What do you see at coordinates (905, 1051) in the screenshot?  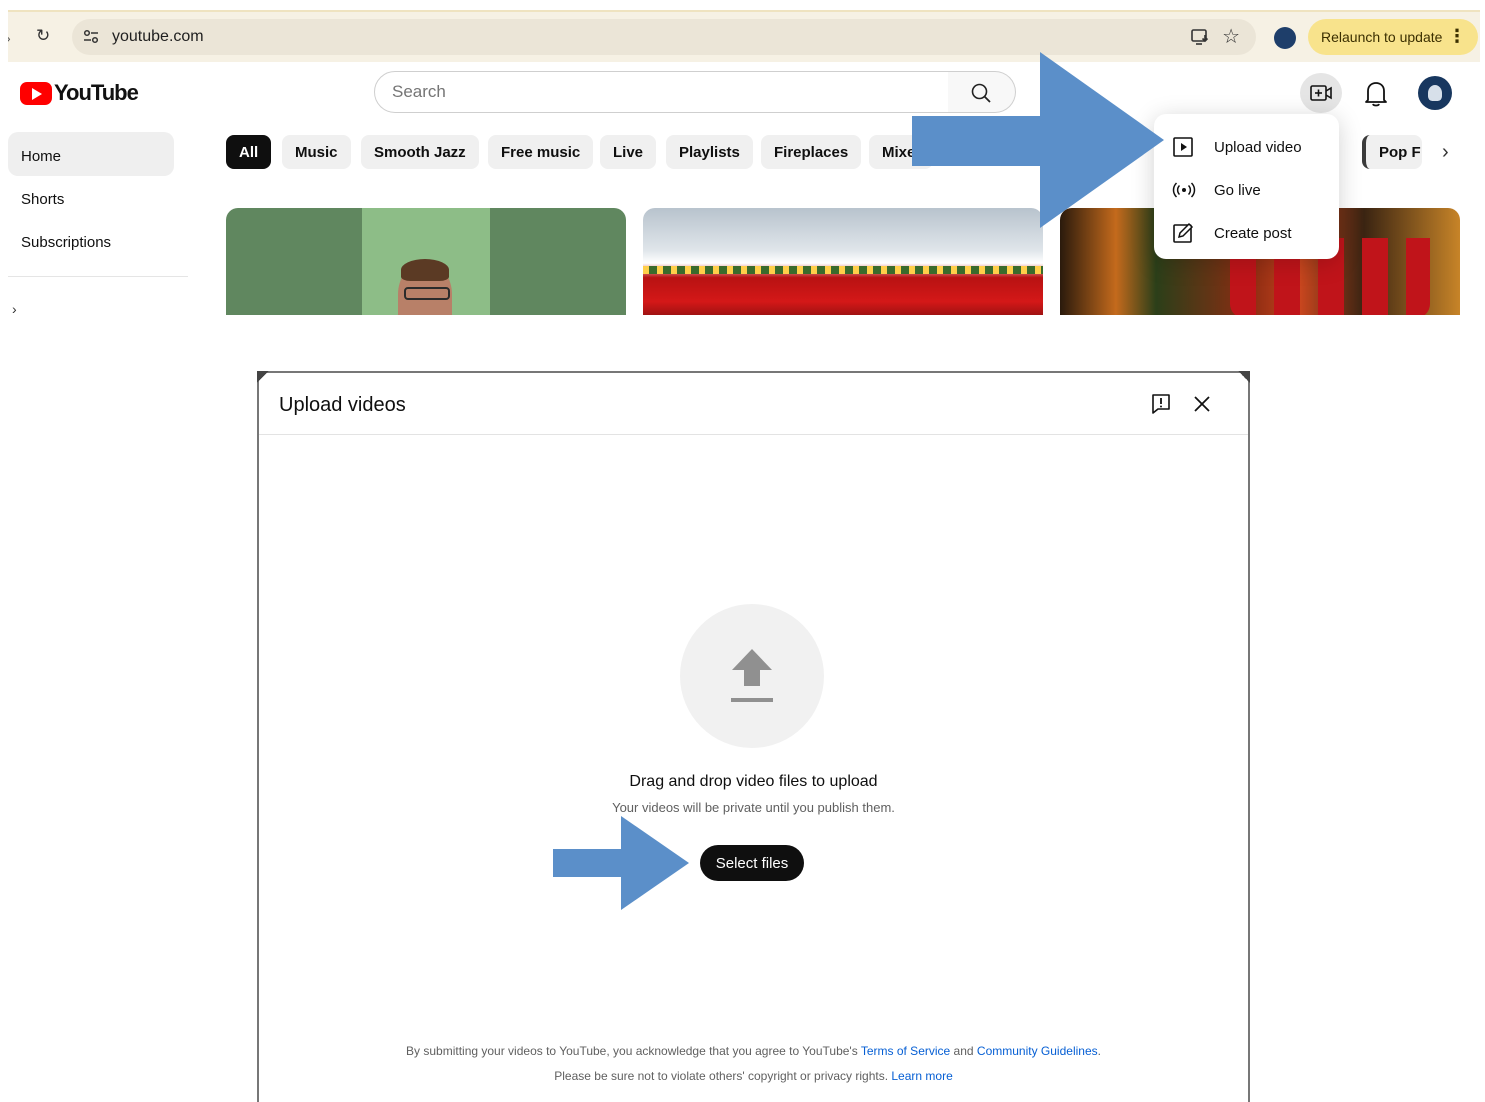 I see `terms-of-service-link: Terms of Service` at bounding box center [905, 1051].